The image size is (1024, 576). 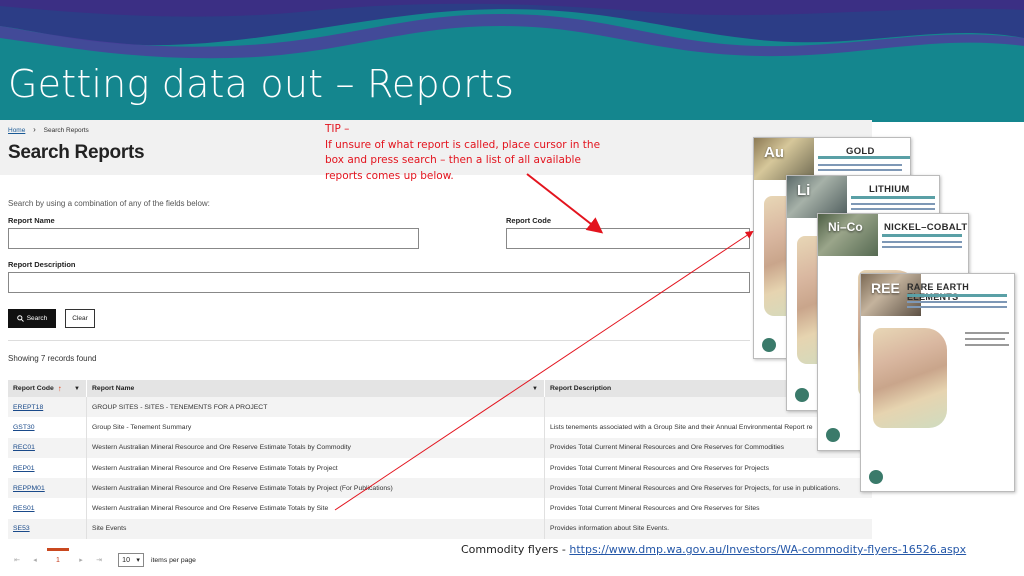 I want to click on chevron-right-icon: ›, so click(x=34, y=129).